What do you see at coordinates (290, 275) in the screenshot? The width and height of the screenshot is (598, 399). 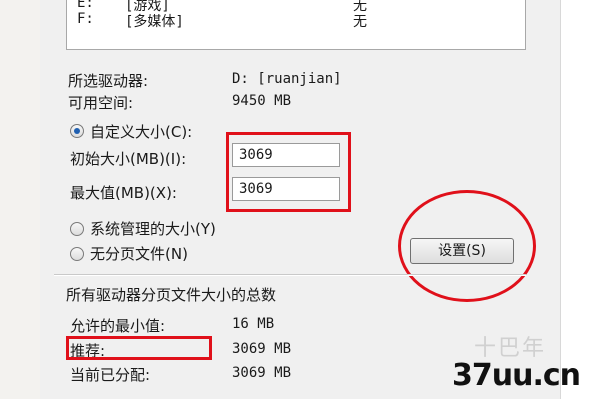 I see `section-divider` at bounding box center [290, 275].